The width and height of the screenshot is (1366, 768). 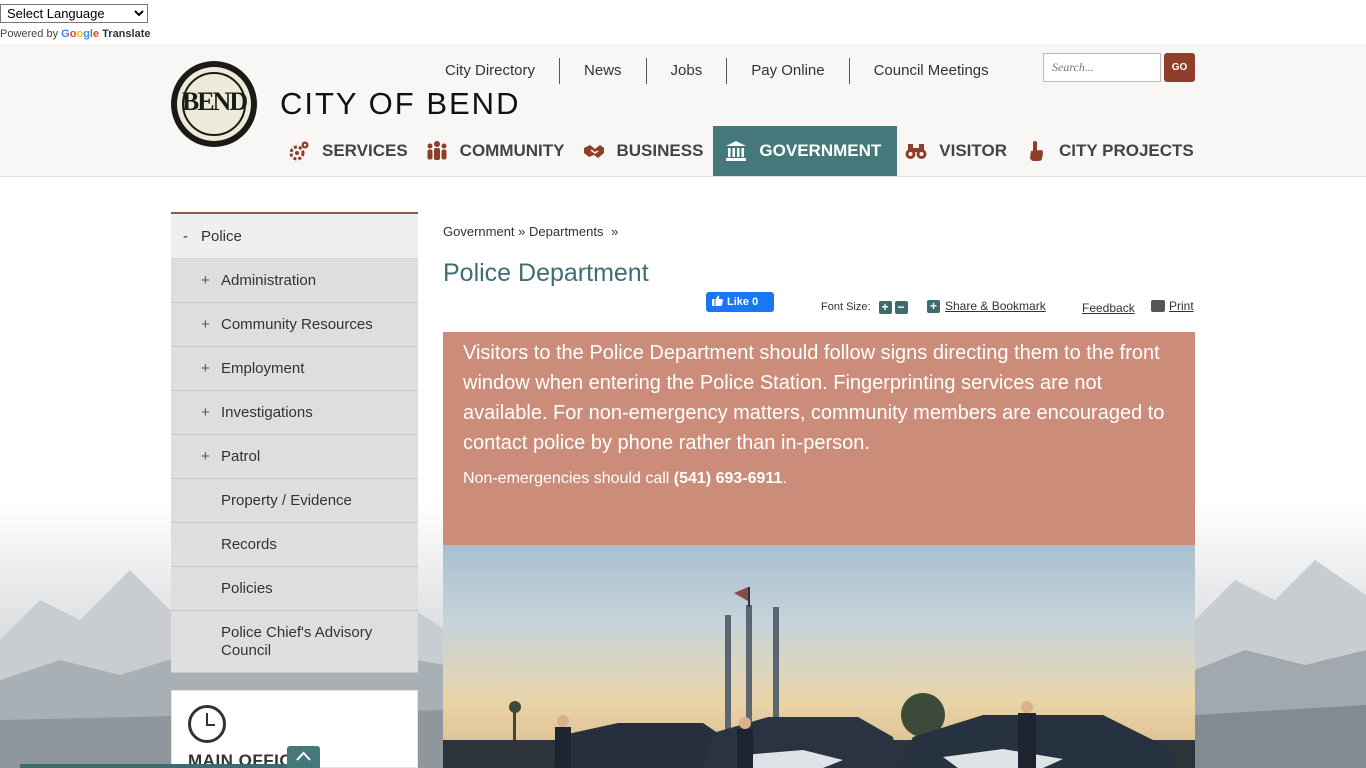 I want to click on logo-letters: BEND, so click(x=214, y=101).